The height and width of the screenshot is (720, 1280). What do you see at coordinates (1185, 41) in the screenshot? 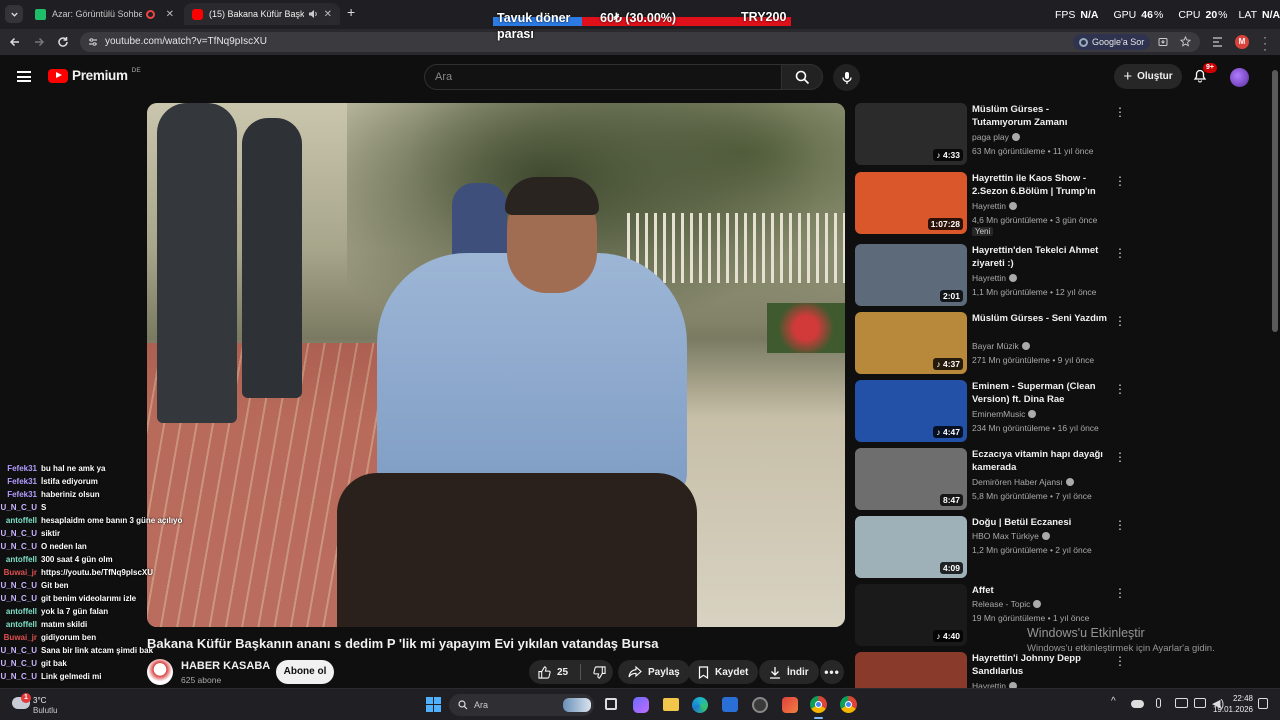
I see `bookmark-star-icon` at bounding box center [1185, 41].